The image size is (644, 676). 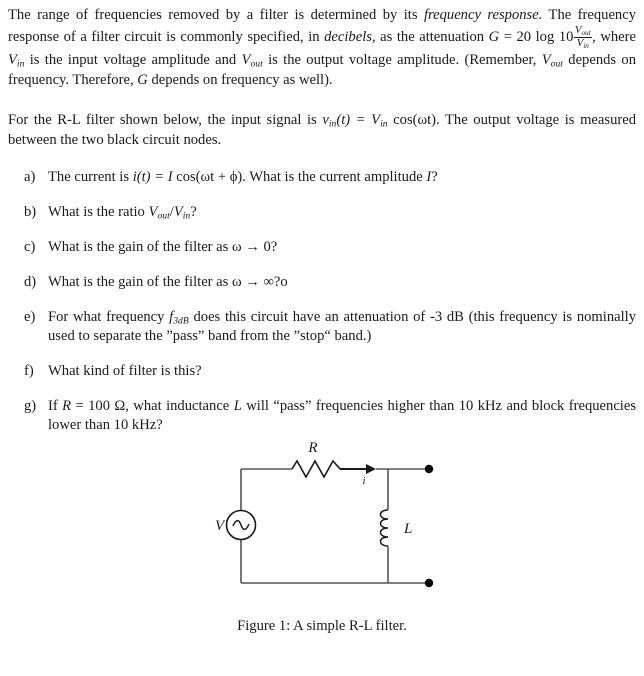 What do you see at coordinates (90, 177) in the screenshot?
I see `question-a-seg1: The current is` at bounding box center [90, 177].